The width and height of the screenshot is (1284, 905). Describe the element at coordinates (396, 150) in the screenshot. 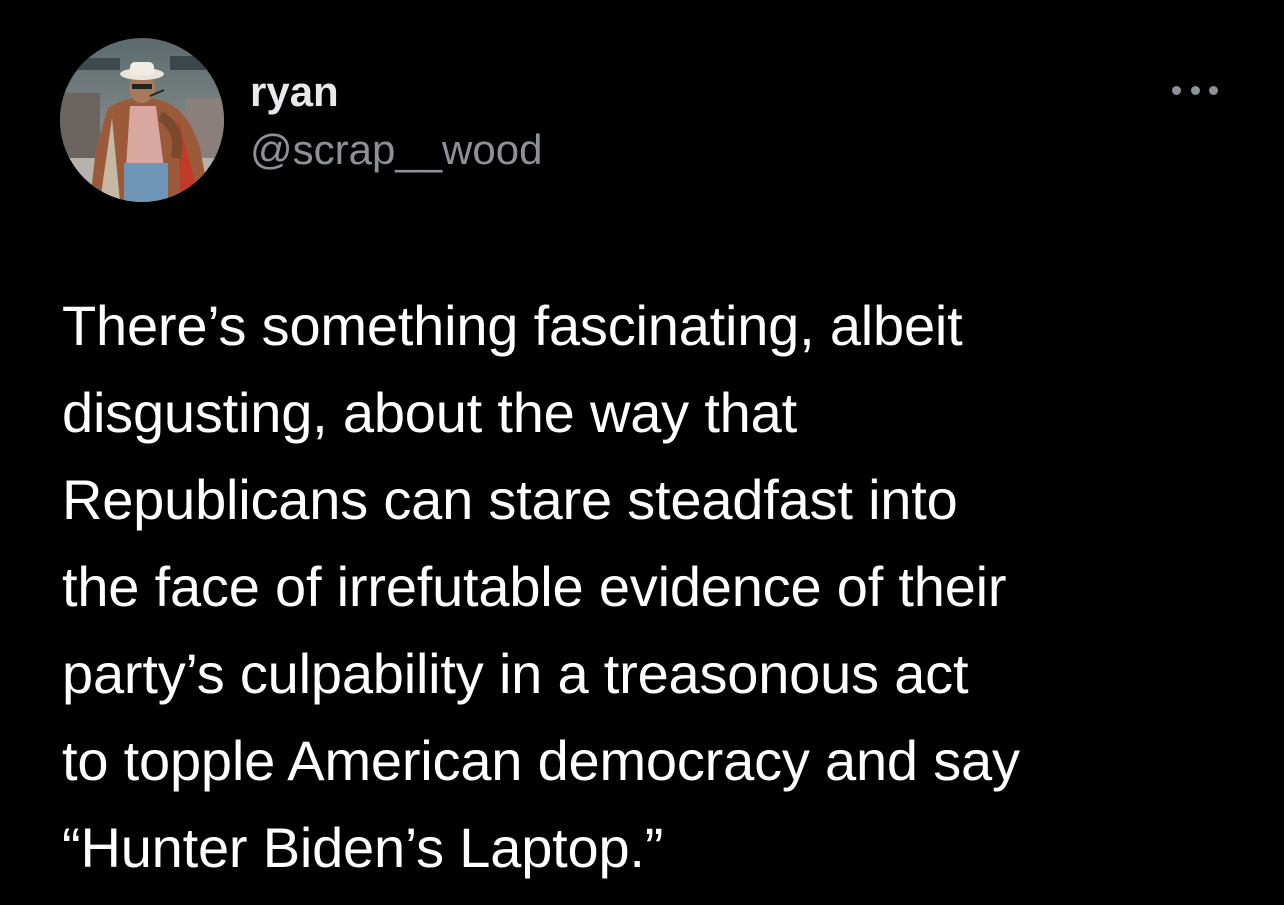

I see `user-handle: @scrap__wood` at that location.